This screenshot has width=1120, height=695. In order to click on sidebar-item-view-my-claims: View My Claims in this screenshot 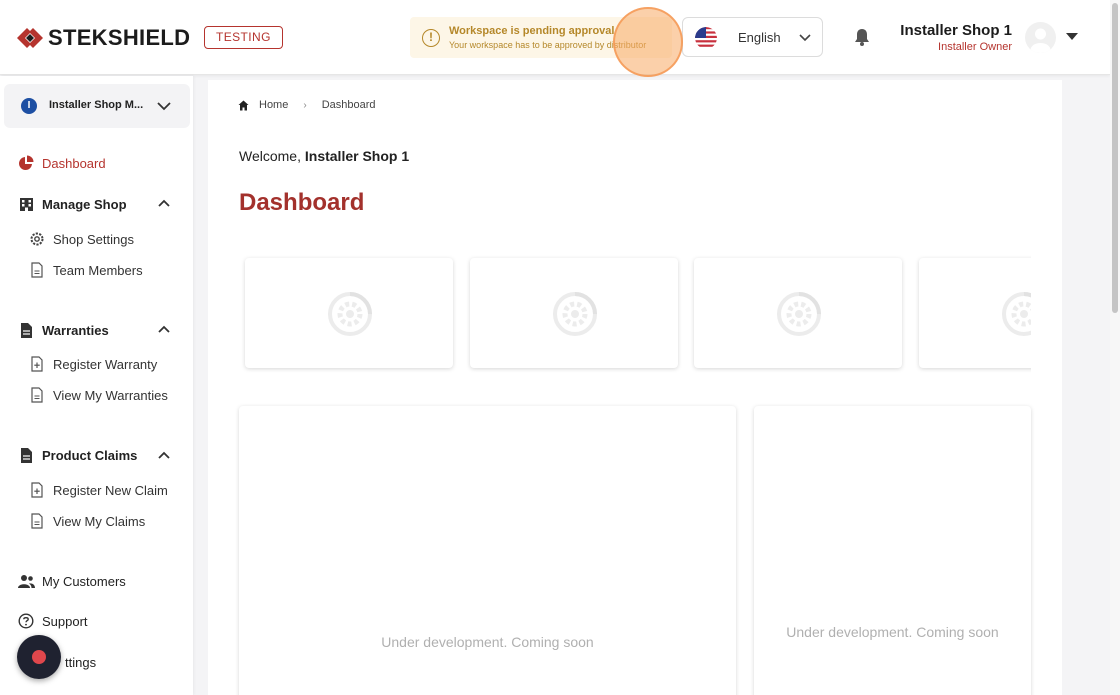, I will do `click(86, 521)`.